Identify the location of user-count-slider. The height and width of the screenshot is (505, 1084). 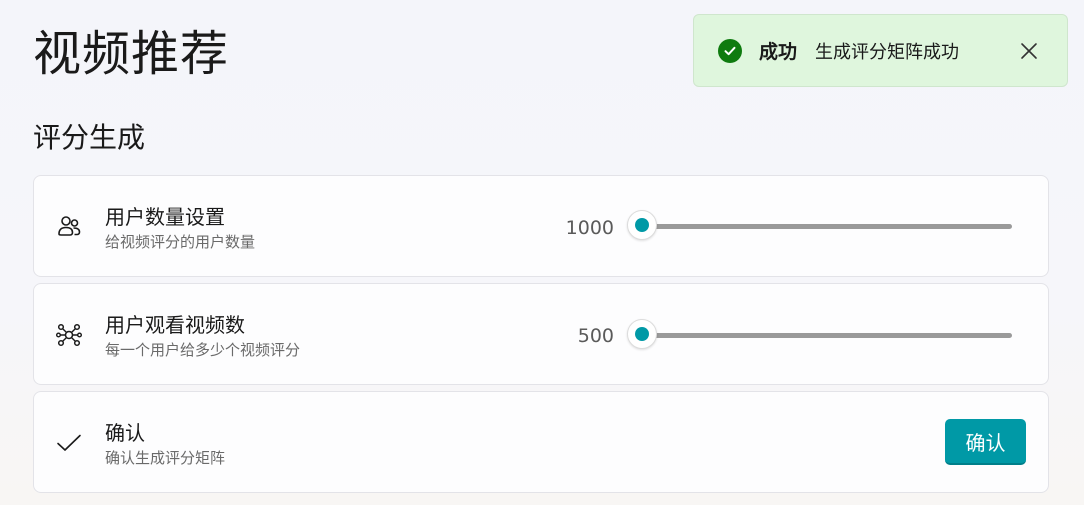
(819, 226).